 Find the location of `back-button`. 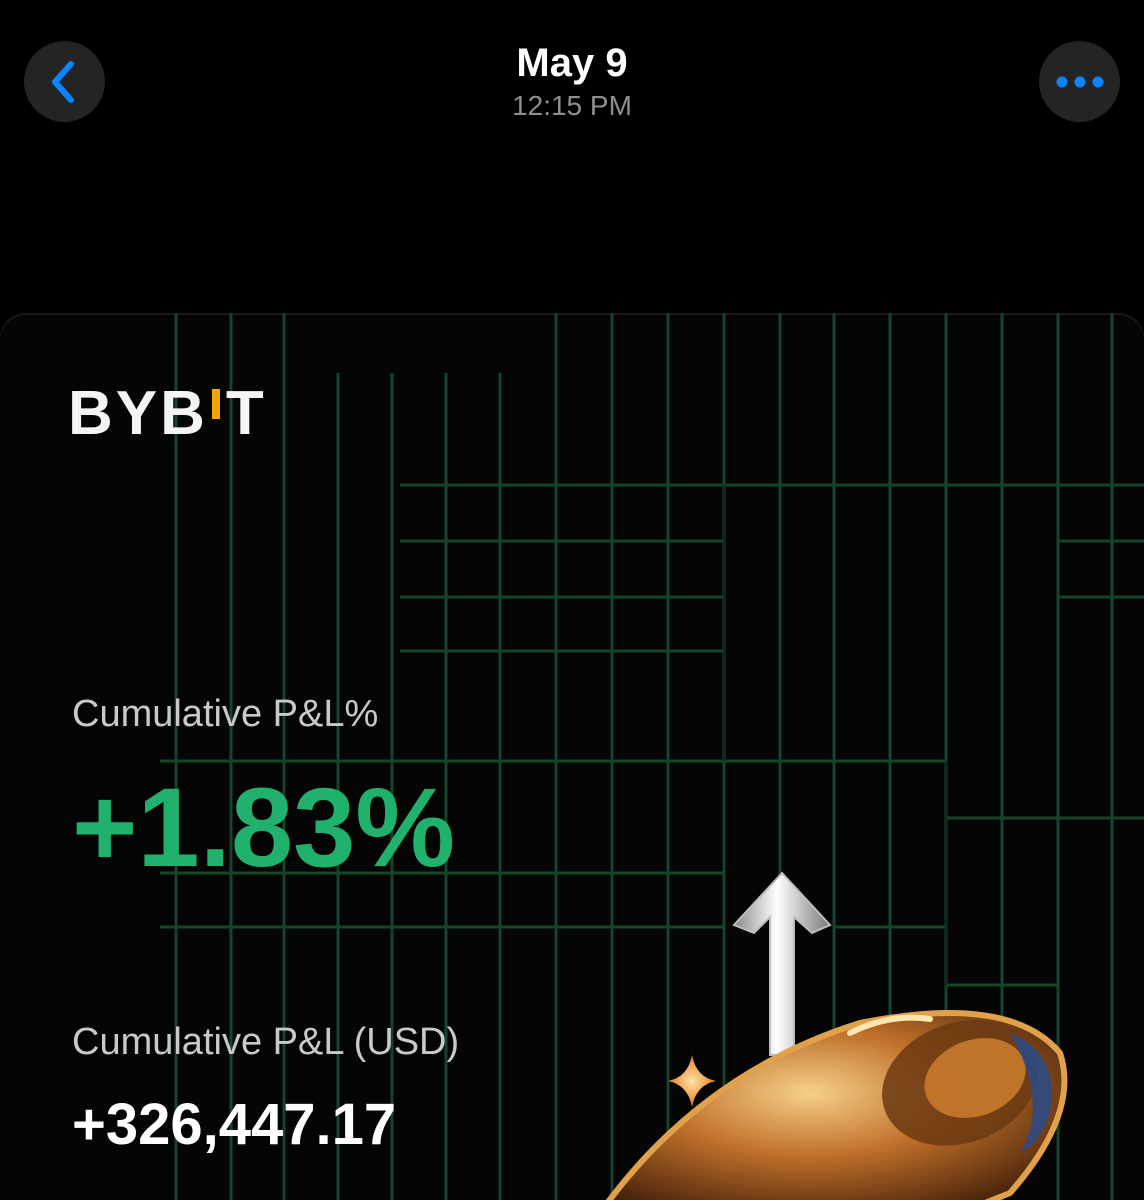

back-button is located at coordinates (64, 81).